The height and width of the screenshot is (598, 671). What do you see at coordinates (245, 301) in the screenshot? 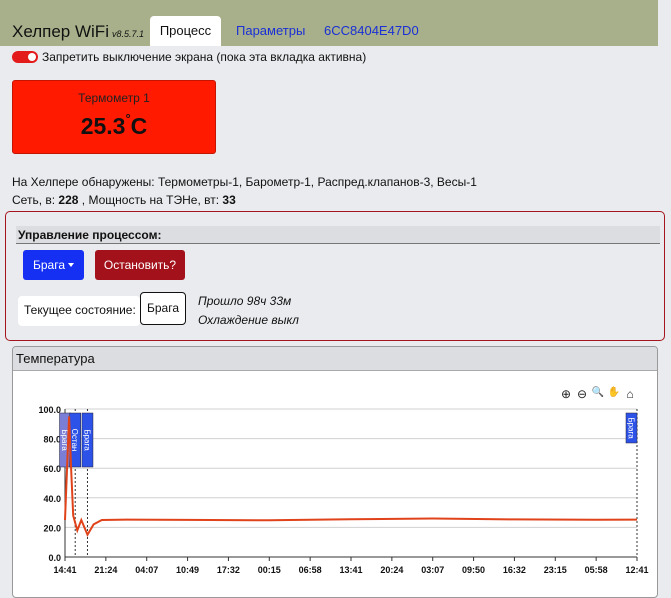
I see `elapsed-time: Прошло 98ч 33м` at bounding box center [245, 301].